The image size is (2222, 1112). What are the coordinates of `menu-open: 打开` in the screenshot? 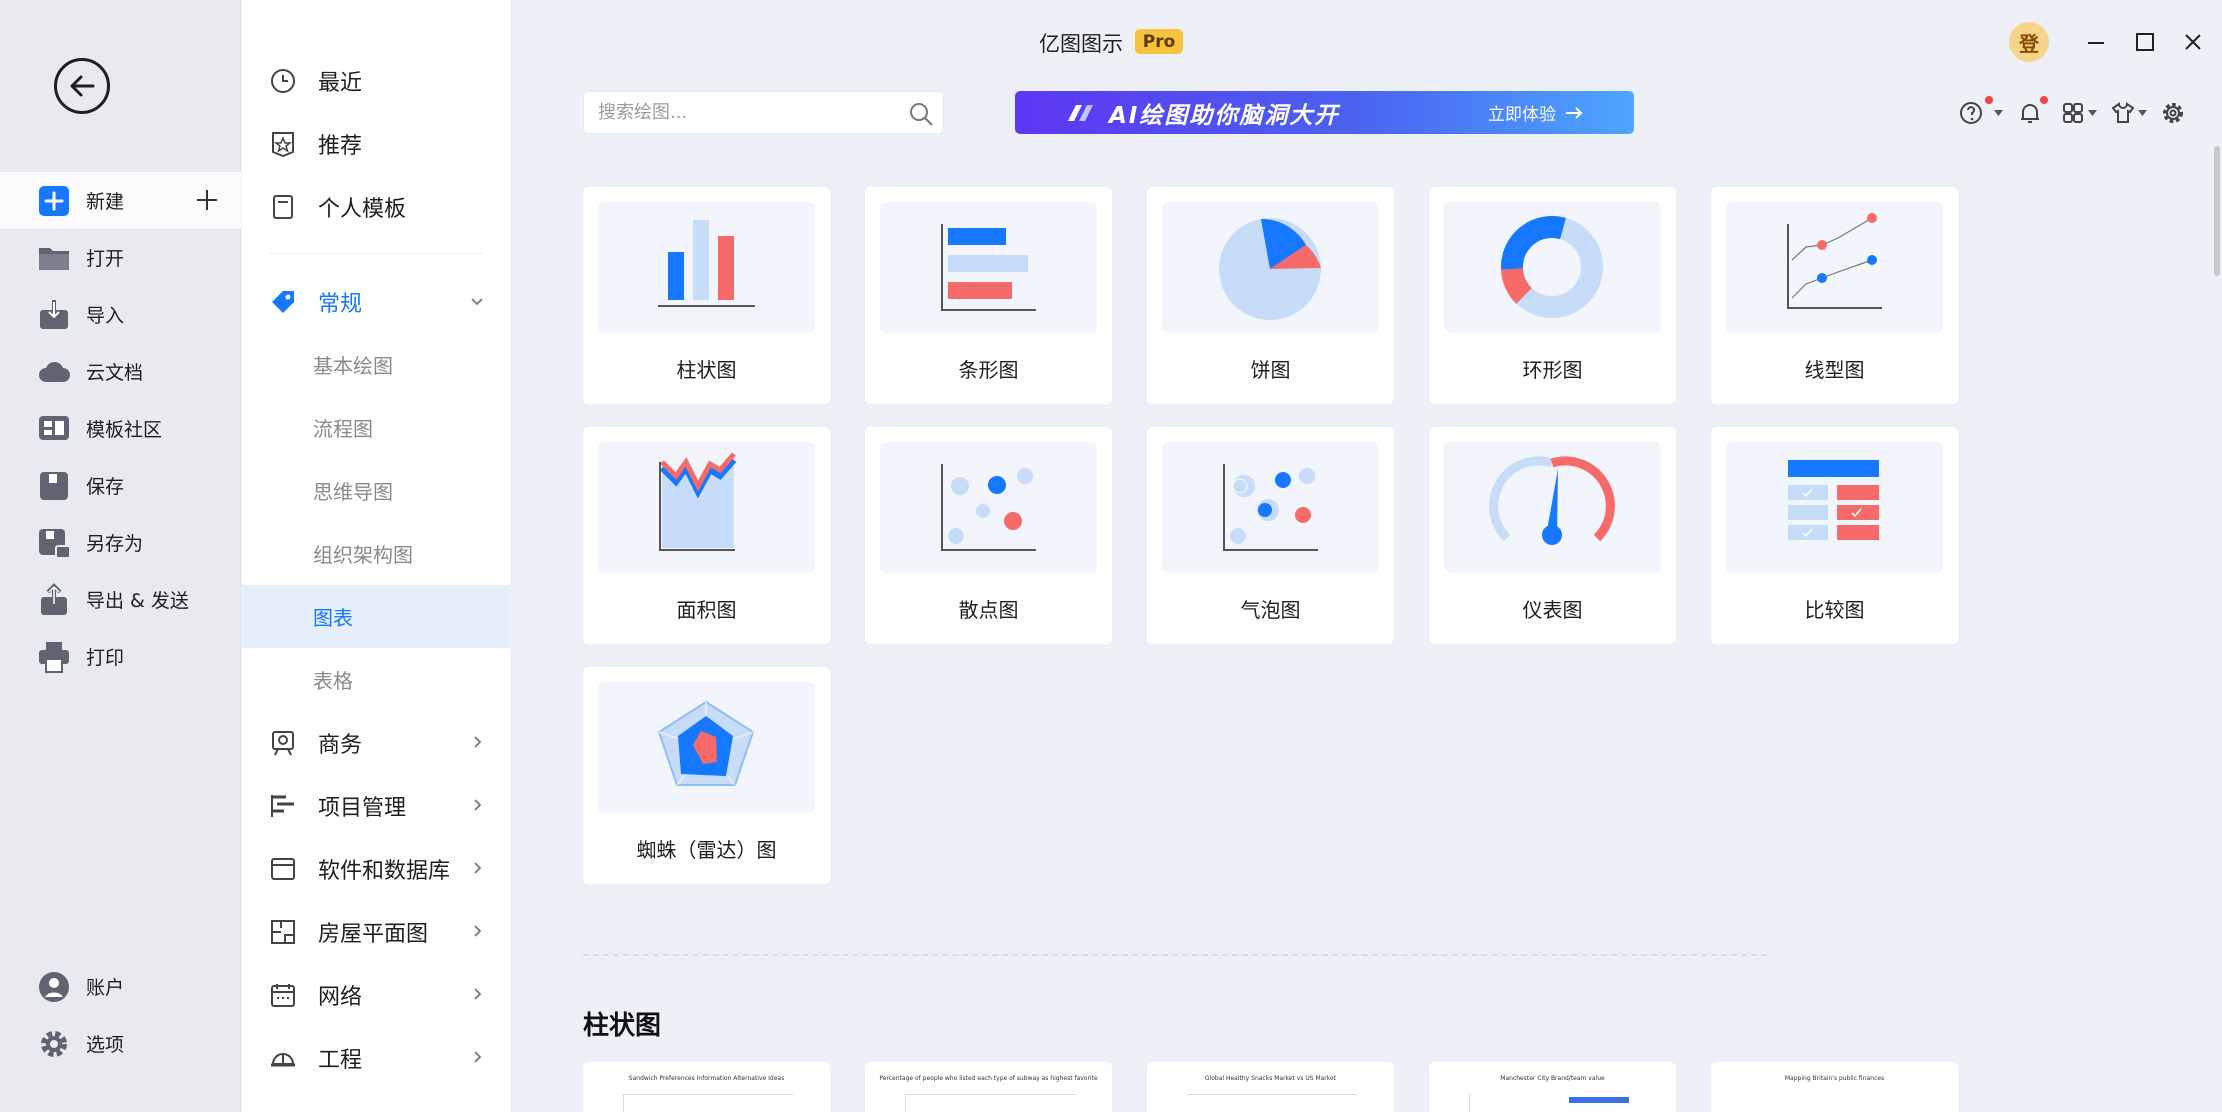 It's located at (120, 257).